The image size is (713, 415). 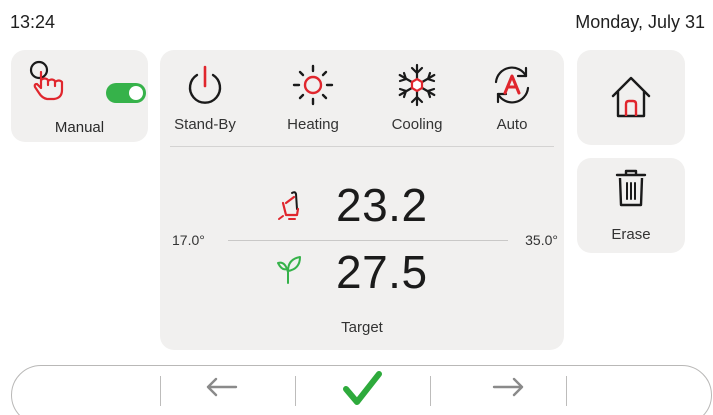 I want to click on forward-button, so click(x=508, y=391).